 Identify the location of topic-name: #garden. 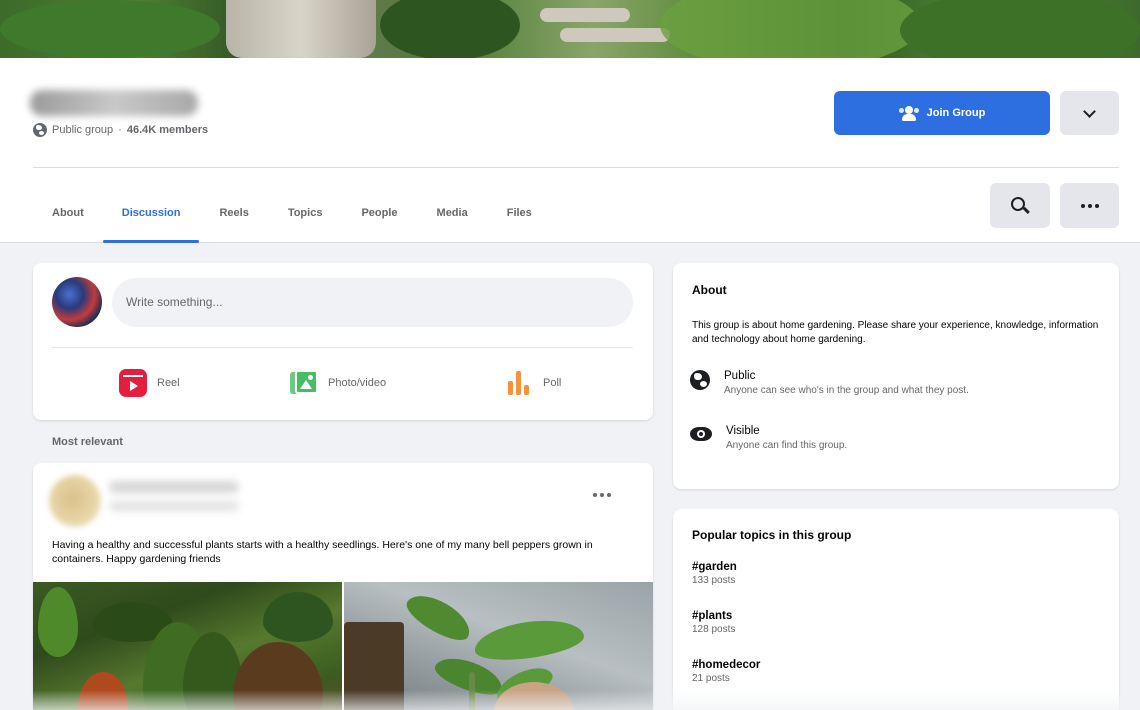
(714, 567).